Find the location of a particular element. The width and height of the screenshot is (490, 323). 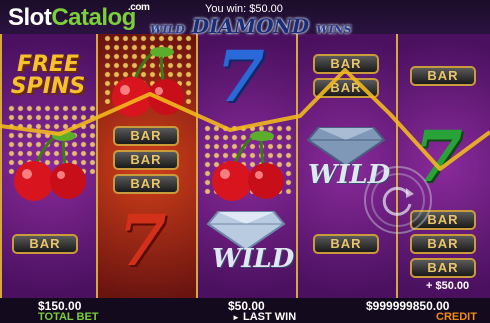

title-wins: WINS is located at coordinates (334, 29).